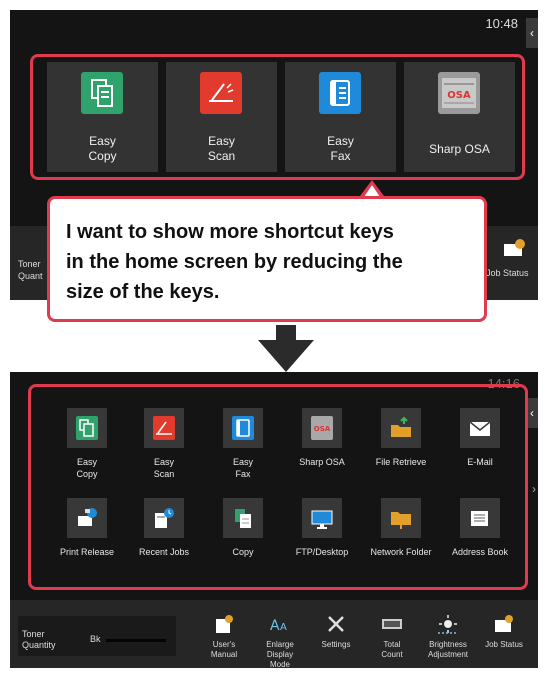  I want to click on down-arrow-icon, so click(286, 356).